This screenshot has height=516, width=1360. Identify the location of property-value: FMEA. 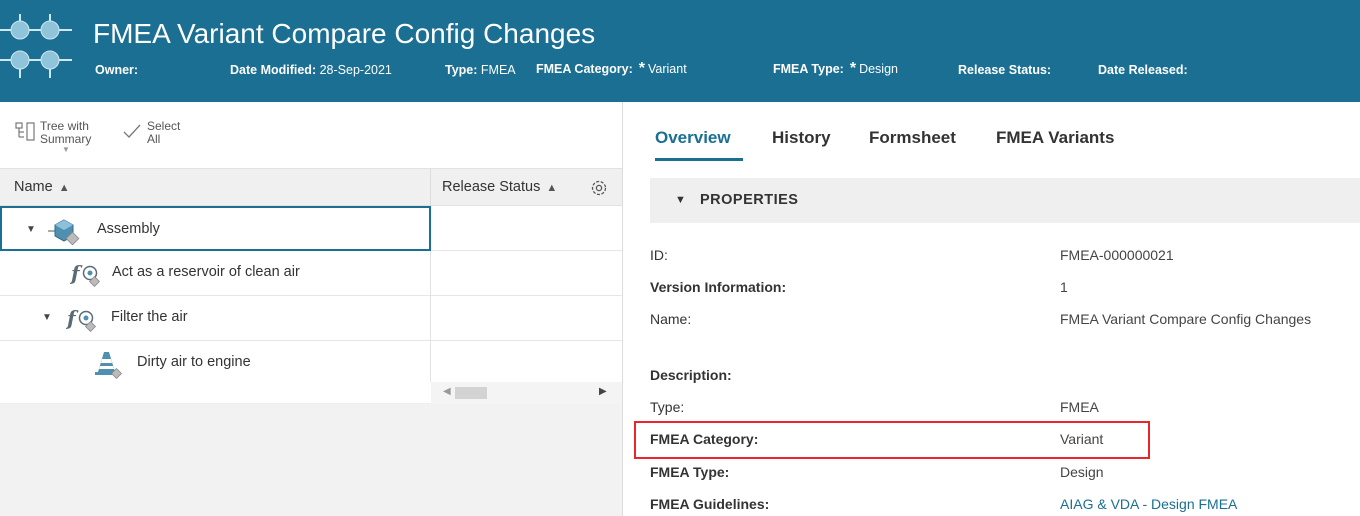
(1079, 407).